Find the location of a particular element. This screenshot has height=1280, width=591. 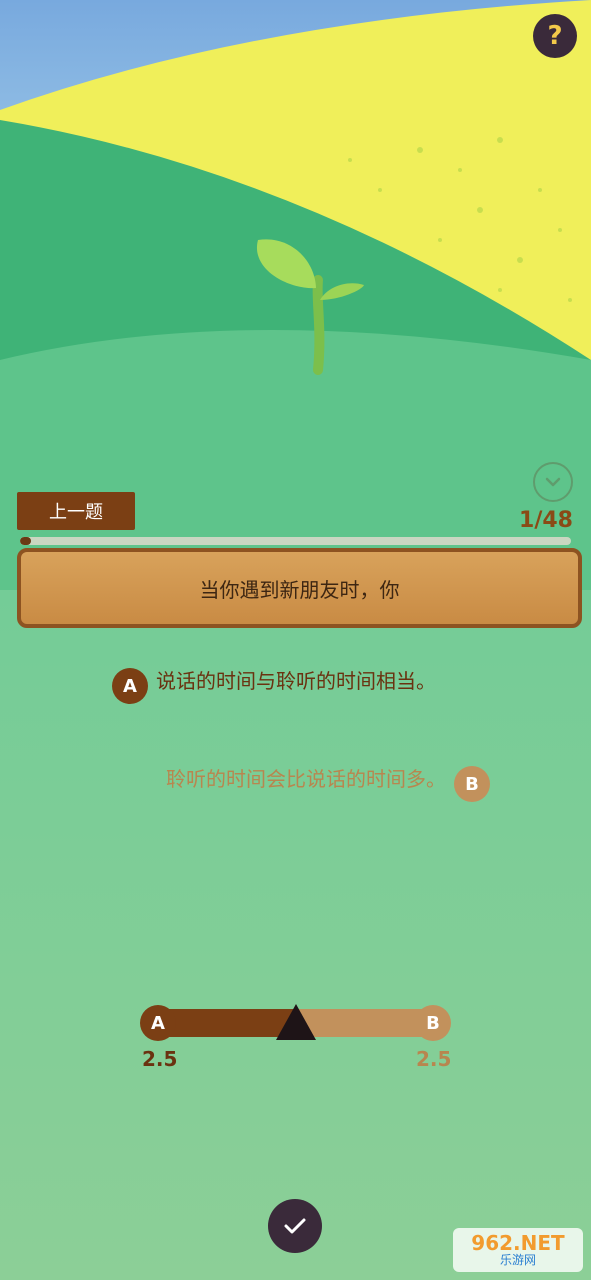

collapse-button is located at coordinates (553, 482).